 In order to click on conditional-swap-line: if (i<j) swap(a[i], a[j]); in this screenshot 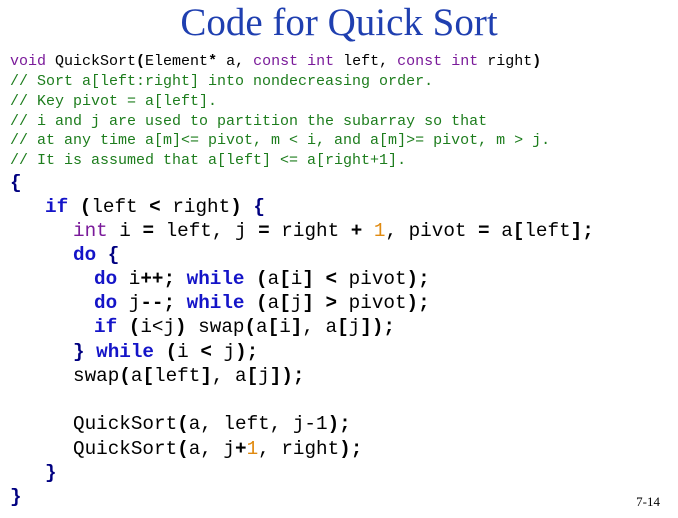, I will do `click(244, 327)`.